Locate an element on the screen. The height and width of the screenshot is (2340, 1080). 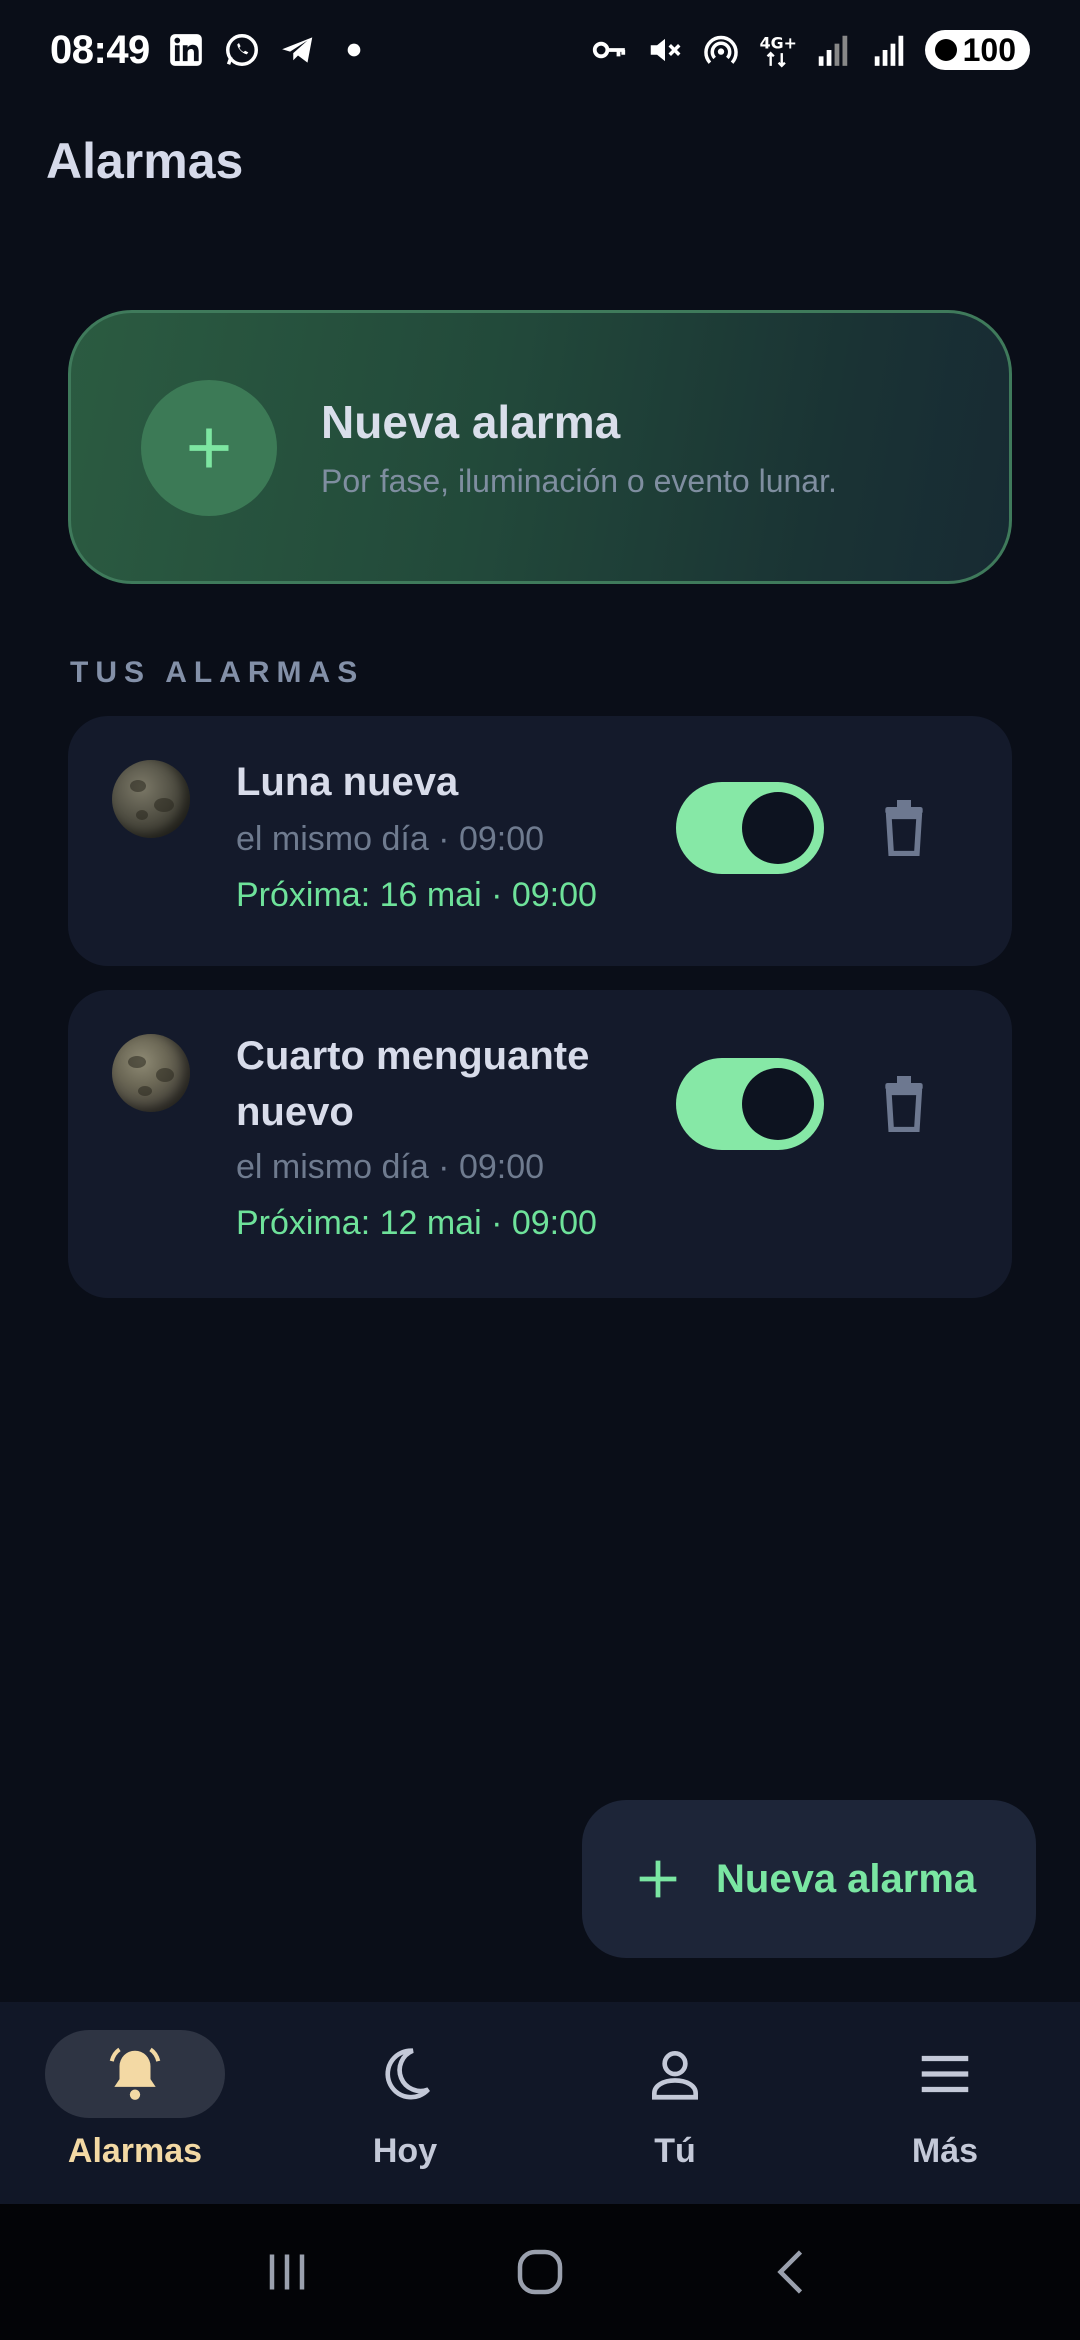
menu-icon is located at coordinates (945, 2074).